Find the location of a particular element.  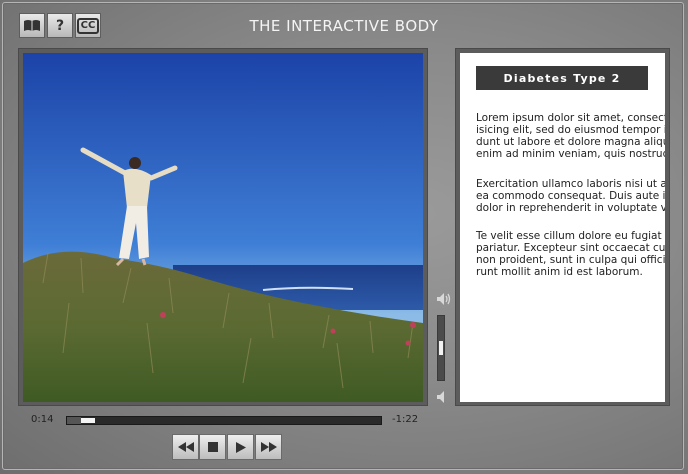

volume-up-icon is located at coordinates (444, 299).